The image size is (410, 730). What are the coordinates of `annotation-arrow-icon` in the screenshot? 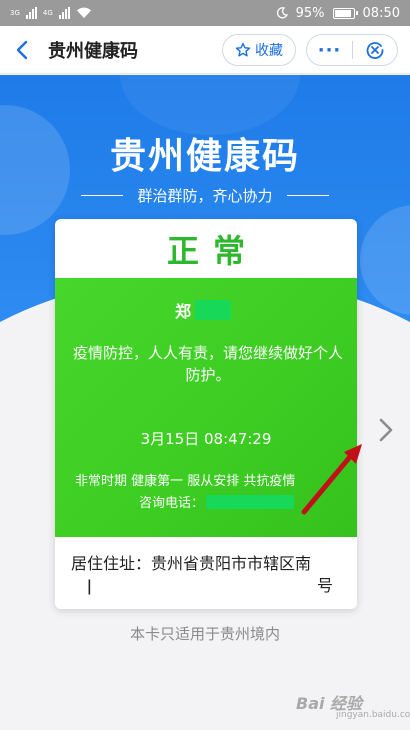 It's located at (331, 479).